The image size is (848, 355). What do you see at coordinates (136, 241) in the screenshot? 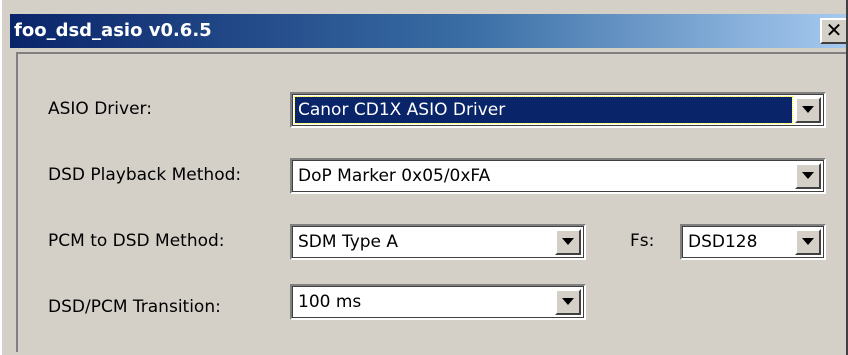
I see `pcm-to-dsd-method-label: PCM to DSD Method:` at bounding box center [136, 241].